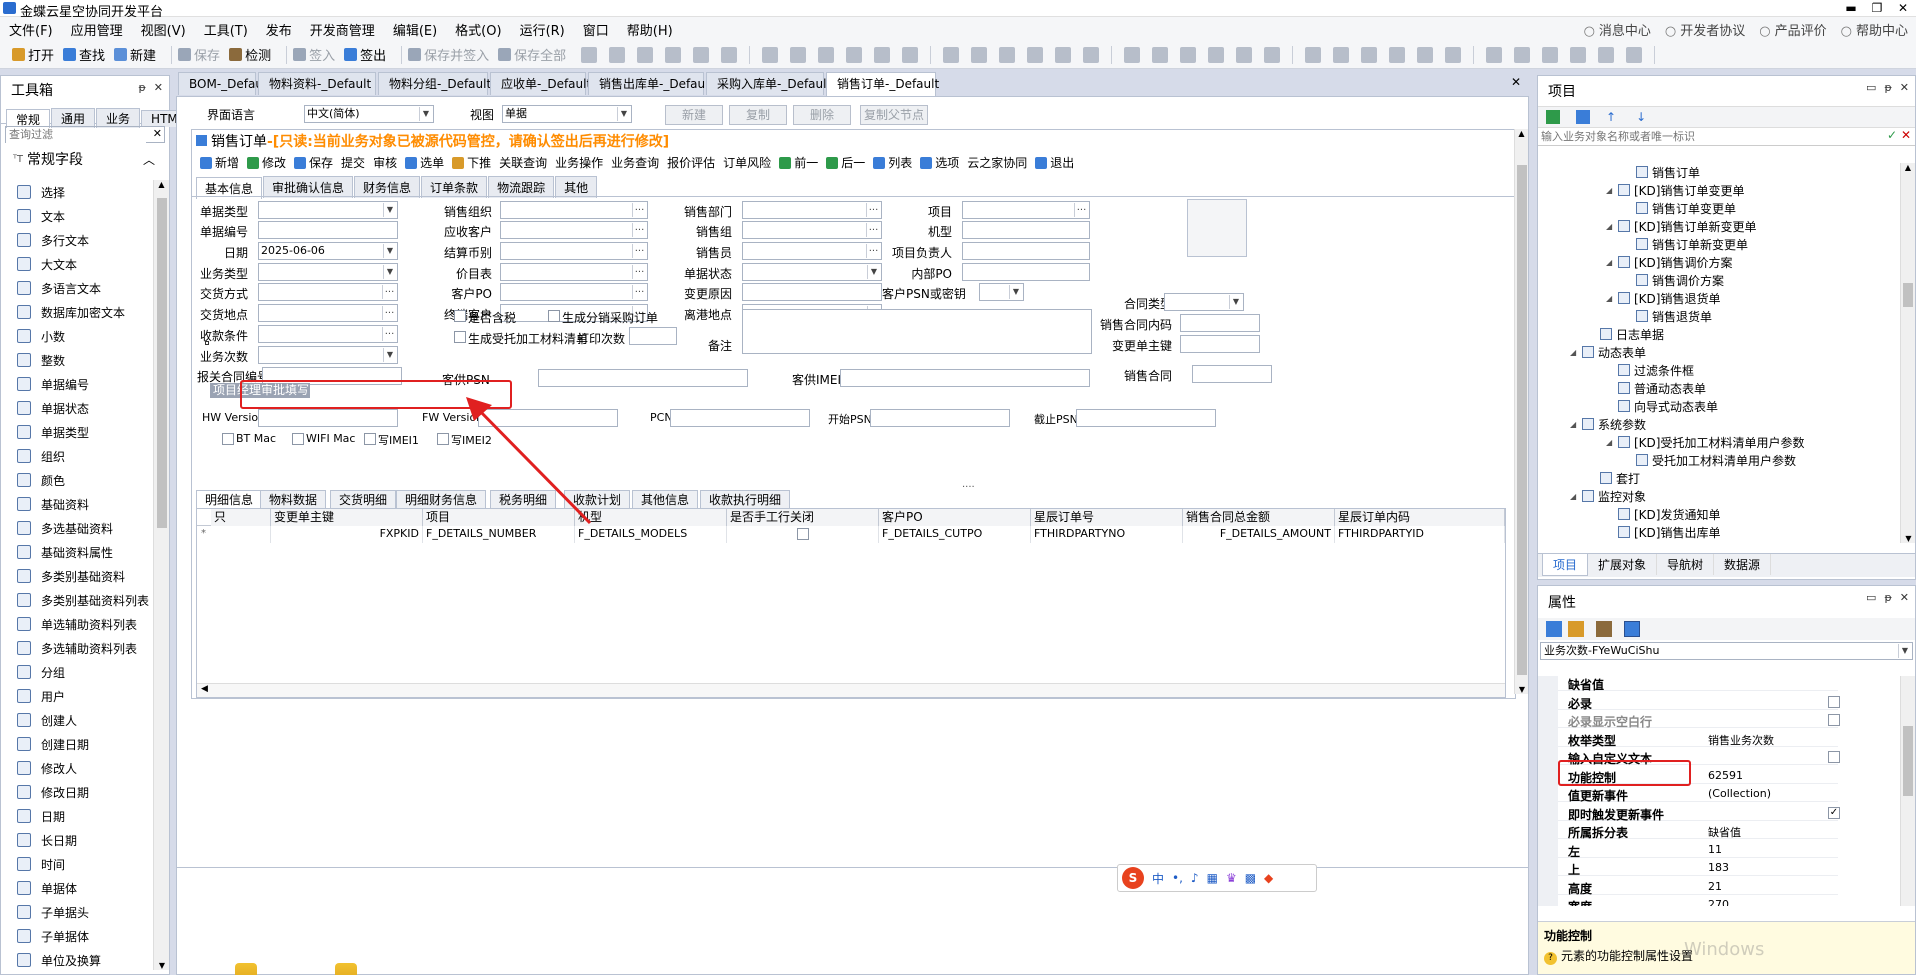 Image resolution: width=1916 pixels, height=975 pixels. What do you see at coordinates (1903, 8) in the screenshot?
I see `close-button: ✕` at bounding box center [1903, 8].